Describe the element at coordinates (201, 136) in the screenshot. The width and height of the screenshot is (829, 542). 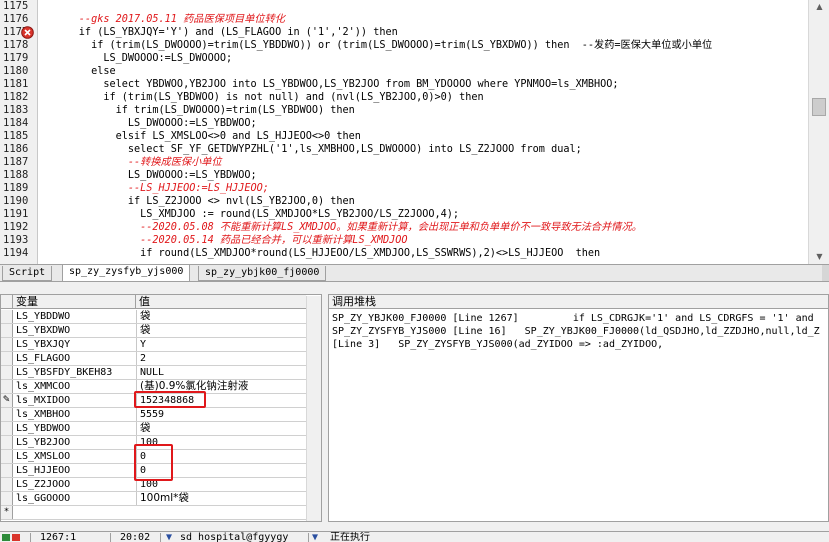
I see `code-line: elsif LS_XMSLOO<>0 and LS_HJJEOO<>0 then` at that location.